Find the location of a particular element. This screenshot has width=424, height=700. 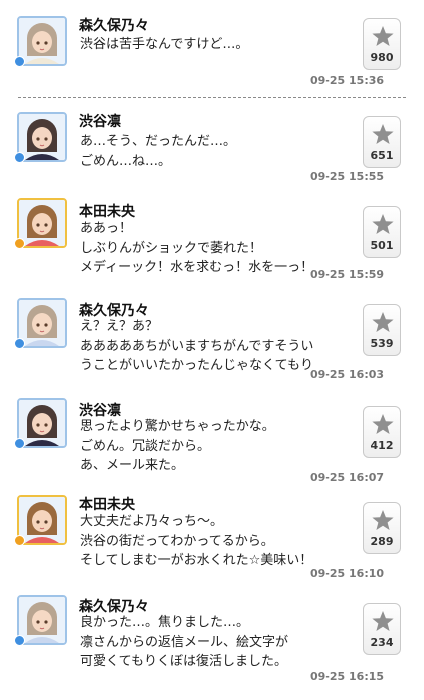

like-count: 234 is located at coordinates (382, 642).